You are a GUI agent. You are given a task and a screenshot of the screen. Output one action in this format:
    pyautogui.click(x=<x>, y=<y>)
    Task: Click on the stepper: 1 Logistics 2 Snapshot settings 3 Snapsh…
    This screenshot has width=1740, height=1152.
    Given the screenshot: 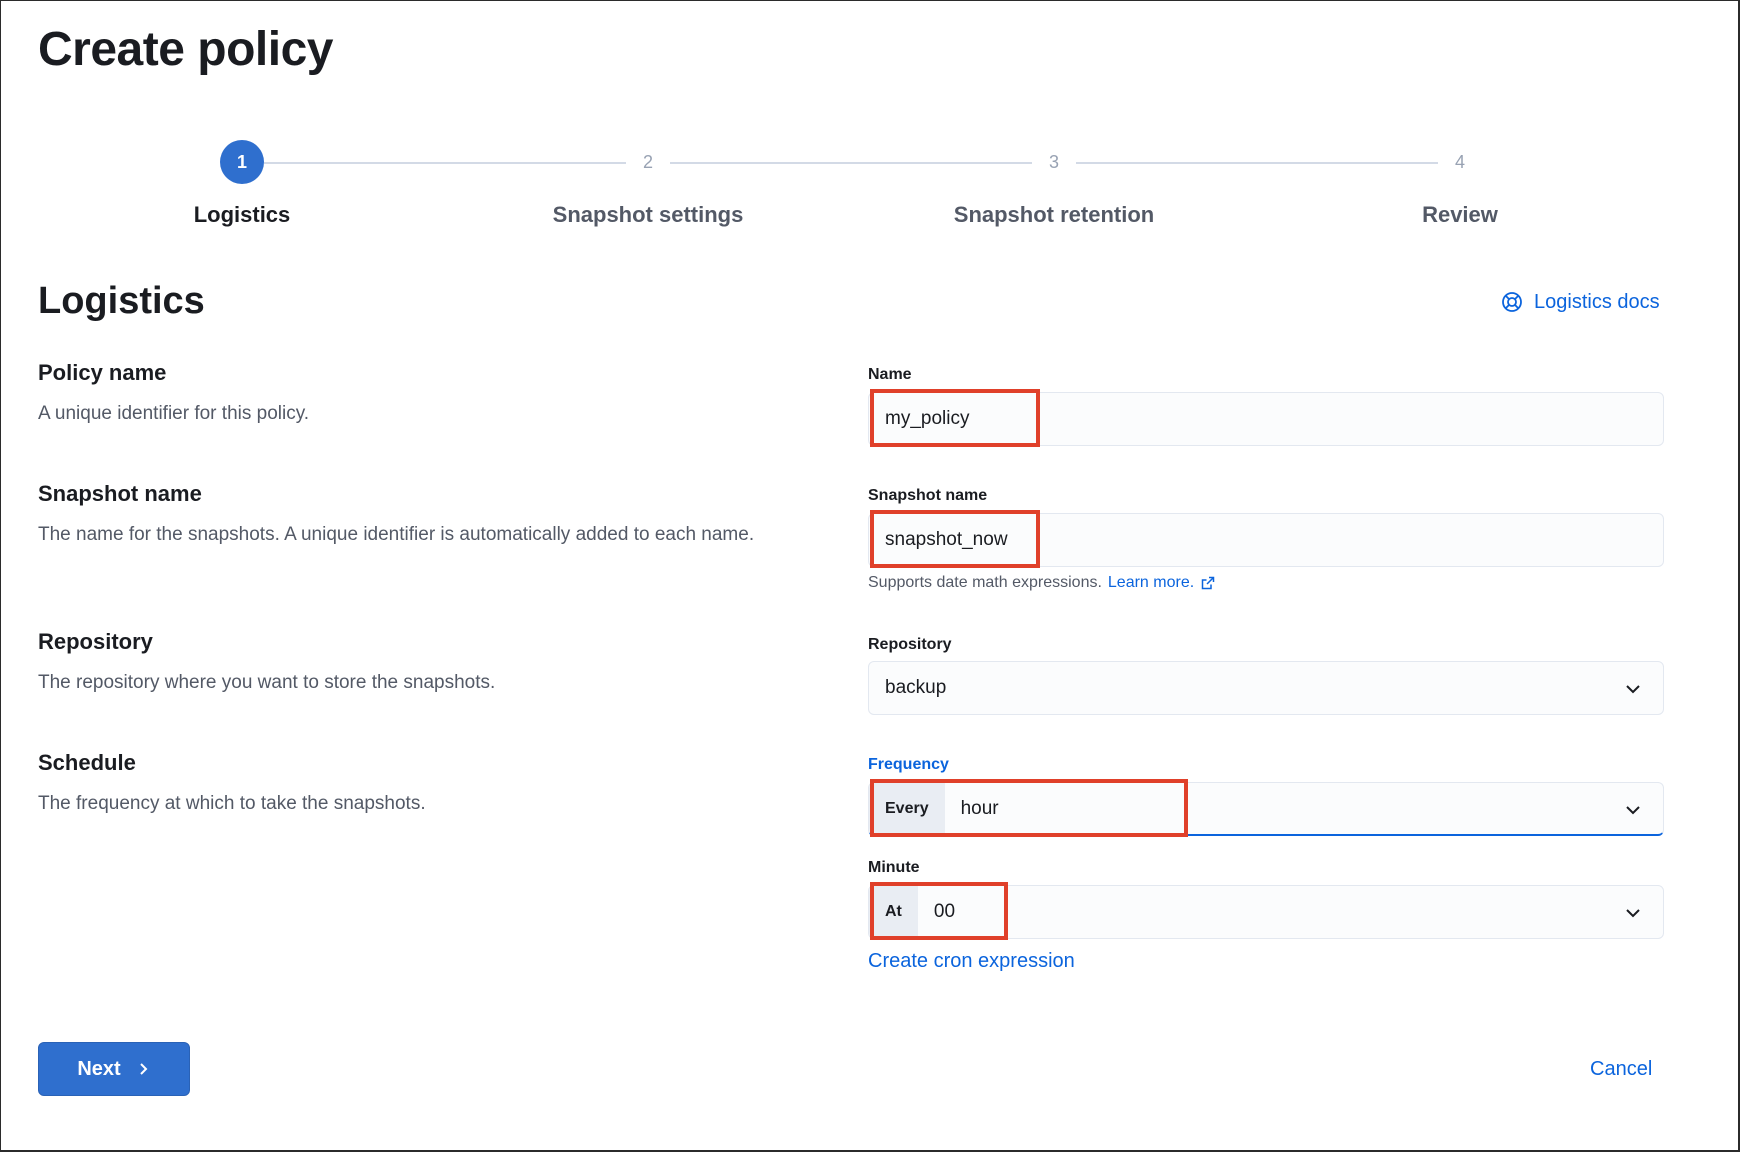 What is the action you would take?
    pyautogui.click(x=870, y=185)
    